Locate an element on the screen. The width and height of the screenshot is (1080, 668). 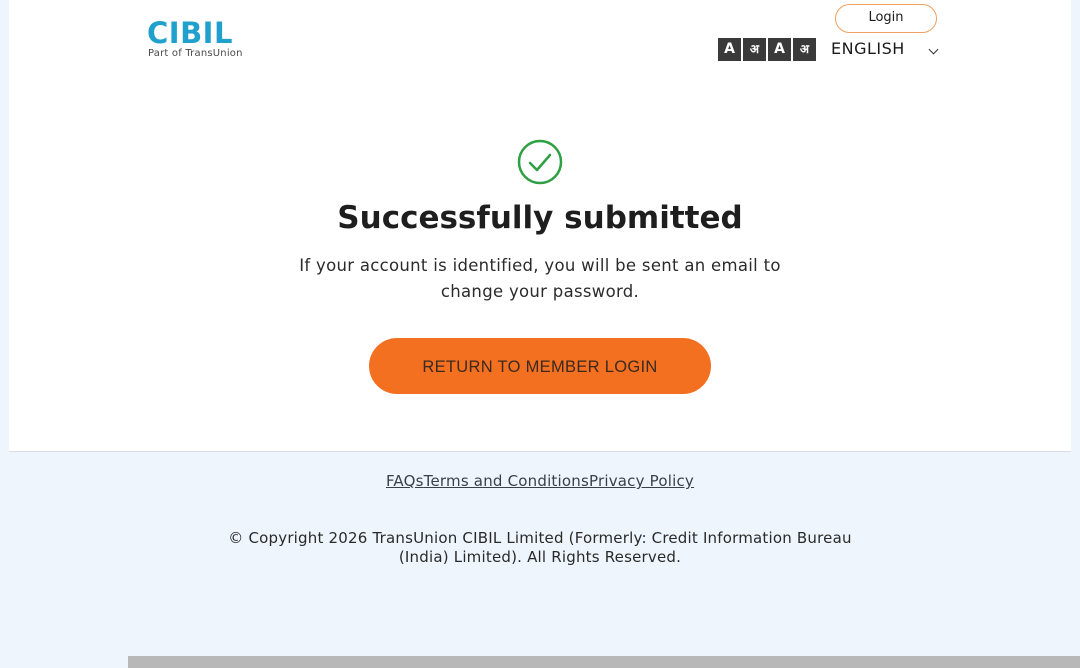
logo-text: CIBIL is located at coordinates (190, 33).